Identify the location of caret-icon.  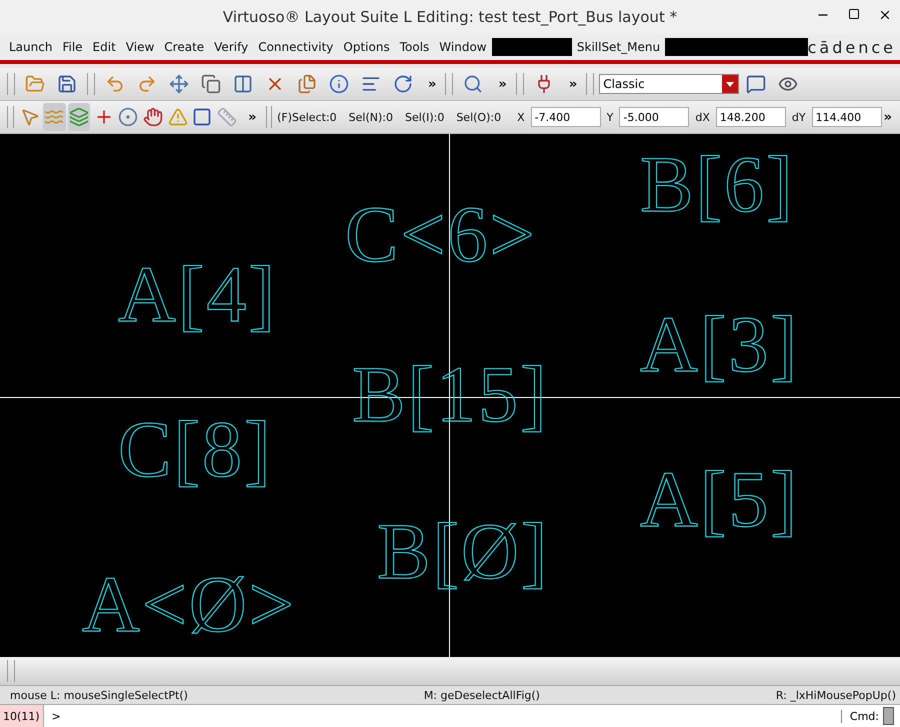
(730, 84).